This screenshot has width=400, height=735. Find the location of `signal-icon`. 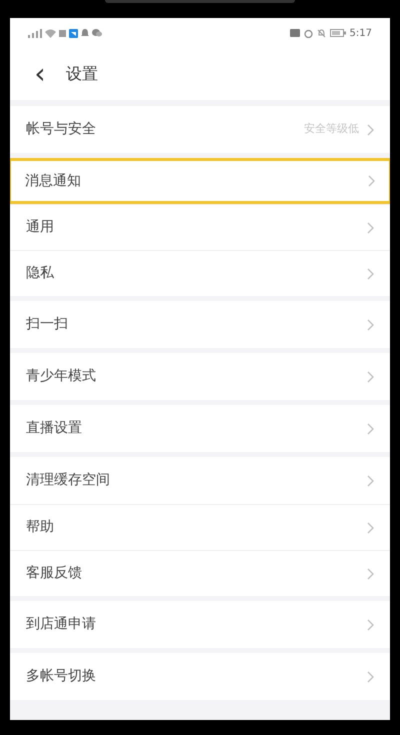

signal-icon is located at coordinates (35, 33).